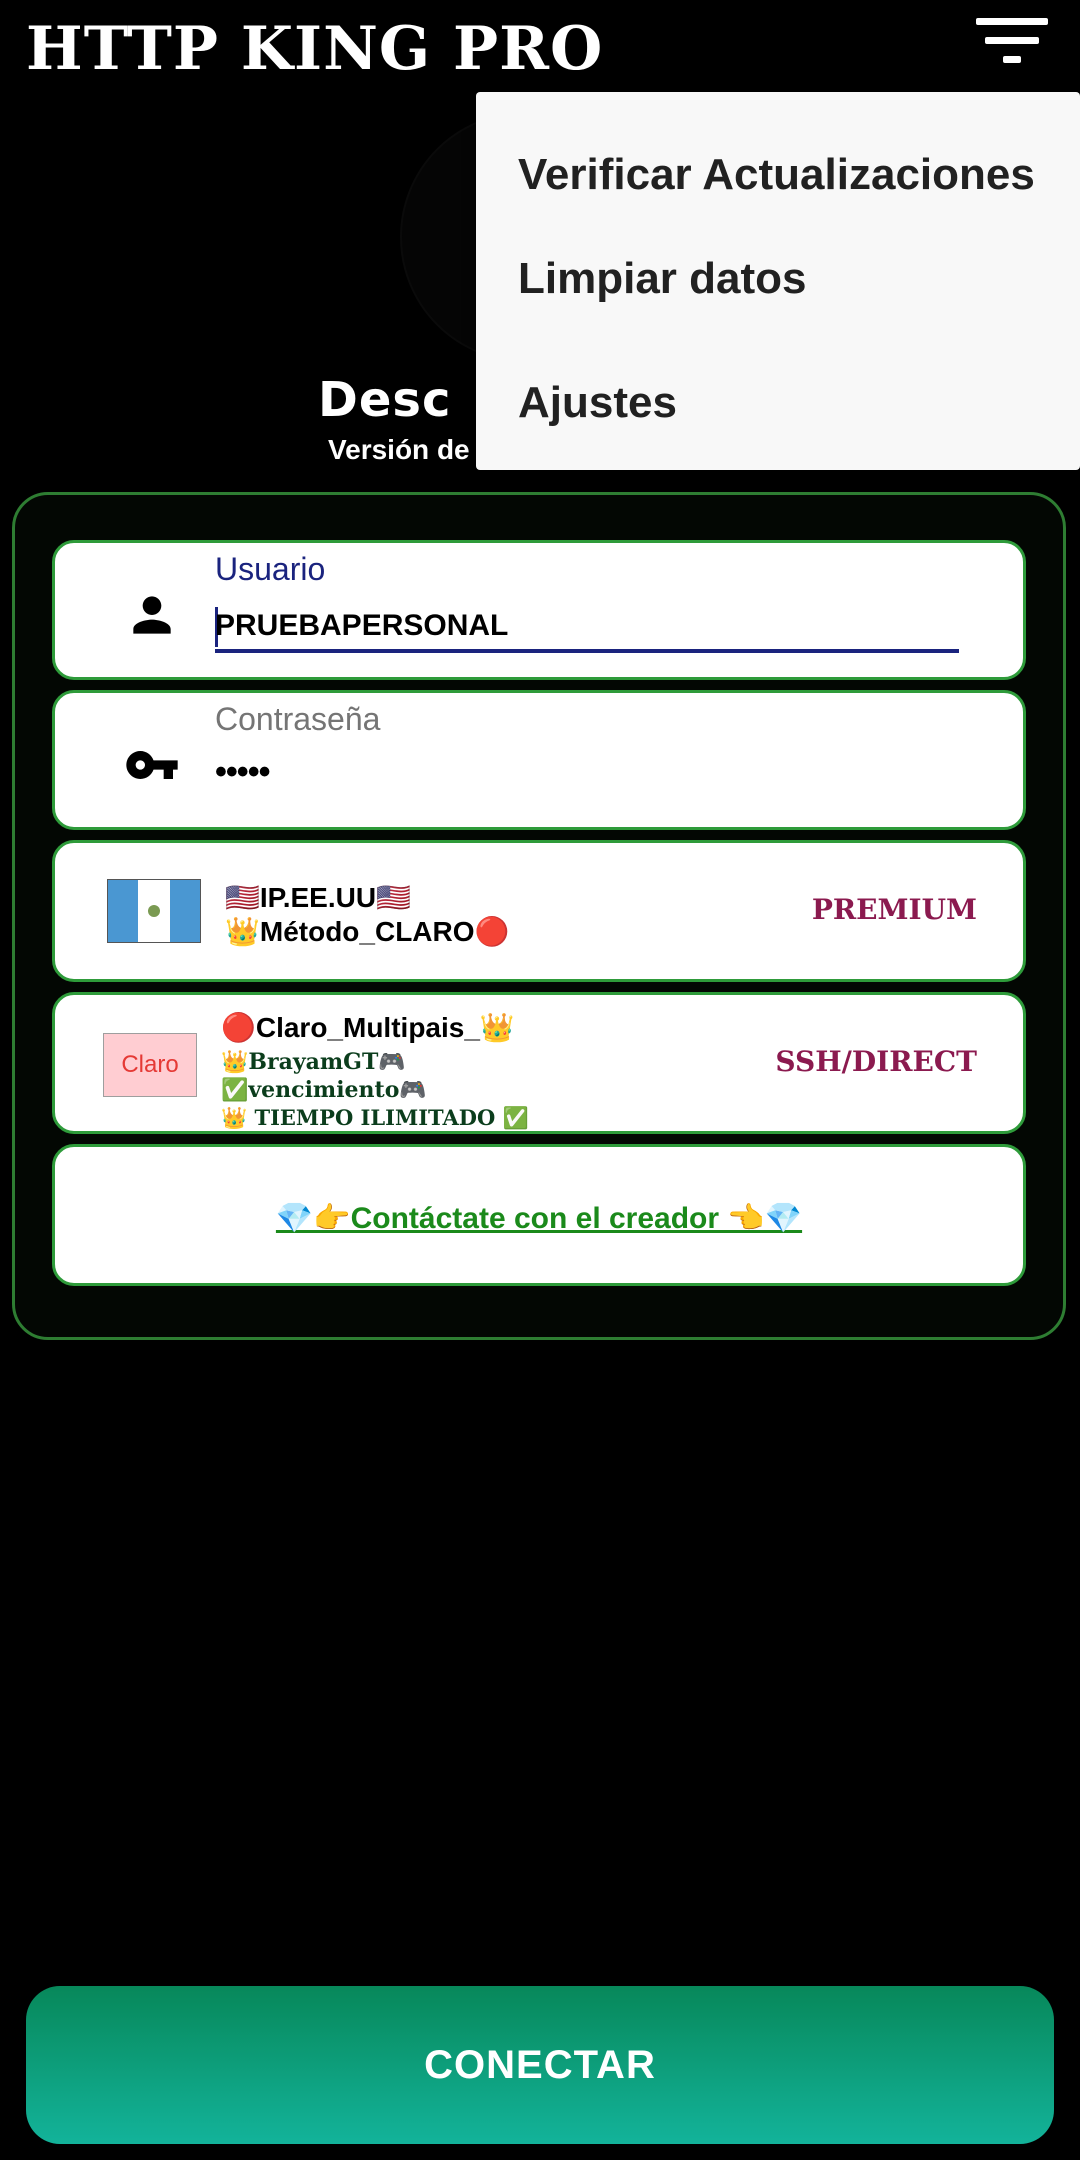 The image size is (1080, 2160). Describe the element at coordinates (270, 569) in the screenshot. I see `username-label: Usuario` at that location.